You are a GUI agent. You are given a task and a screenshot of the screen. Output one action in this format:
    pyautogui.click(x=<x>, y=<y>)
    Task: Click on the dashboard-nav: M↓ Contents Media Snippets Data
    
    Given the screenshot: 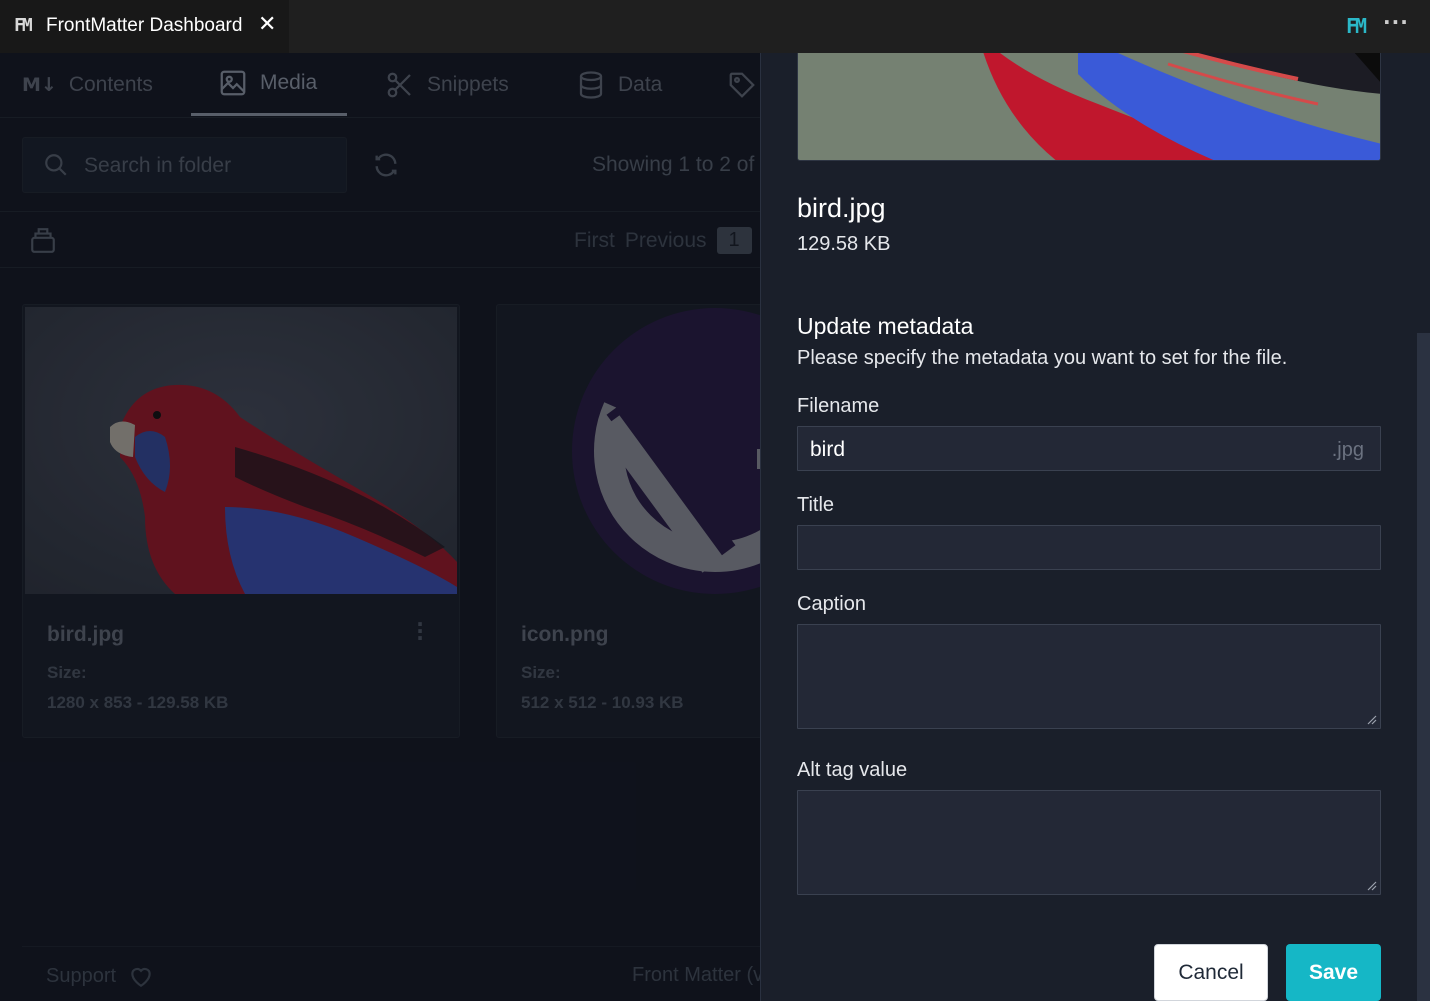 What is the action you would take?
    pyautogui.click(x=380, y=85)
    